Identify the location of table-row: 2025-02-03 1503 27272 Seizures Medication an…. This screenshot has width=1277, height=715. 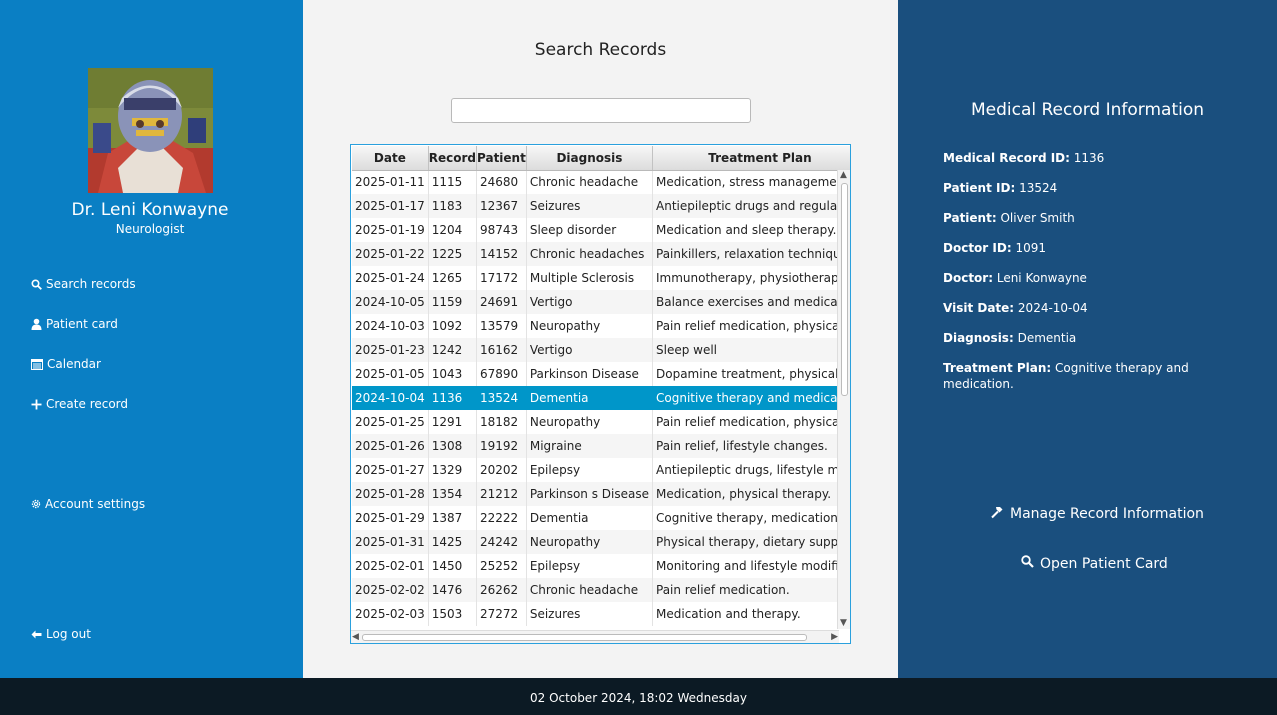
(601, 614).